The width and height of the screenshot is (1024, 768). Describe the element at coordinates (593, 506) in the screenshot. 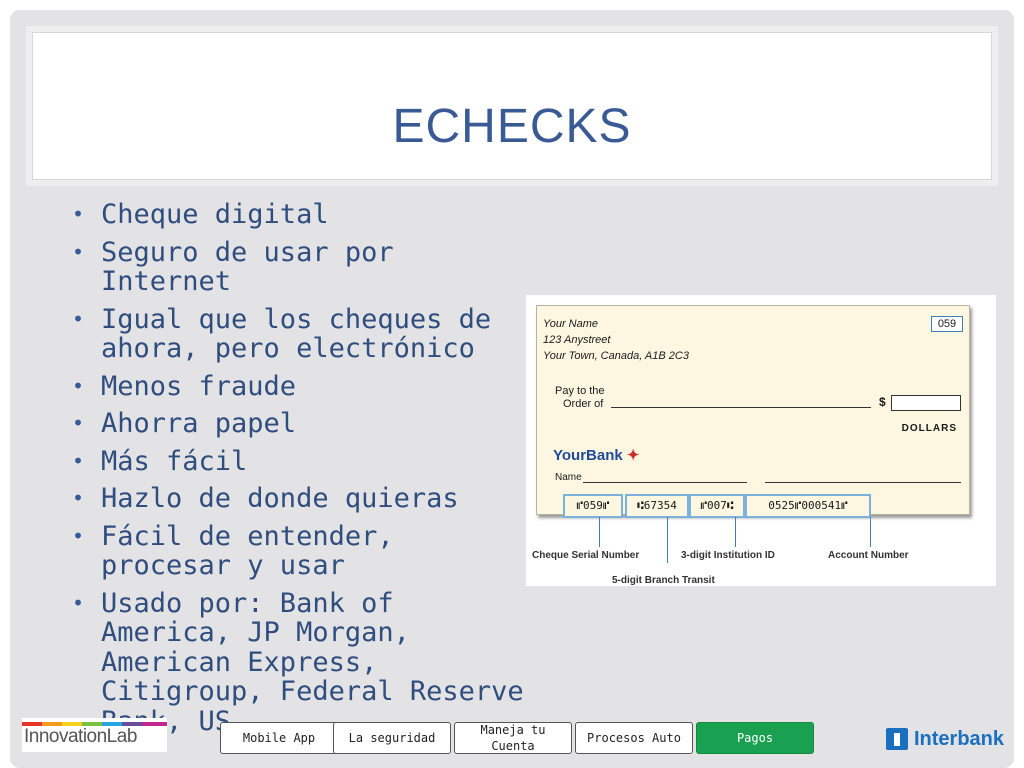

I see `micr-serial: ⑈059⑈` at that location.